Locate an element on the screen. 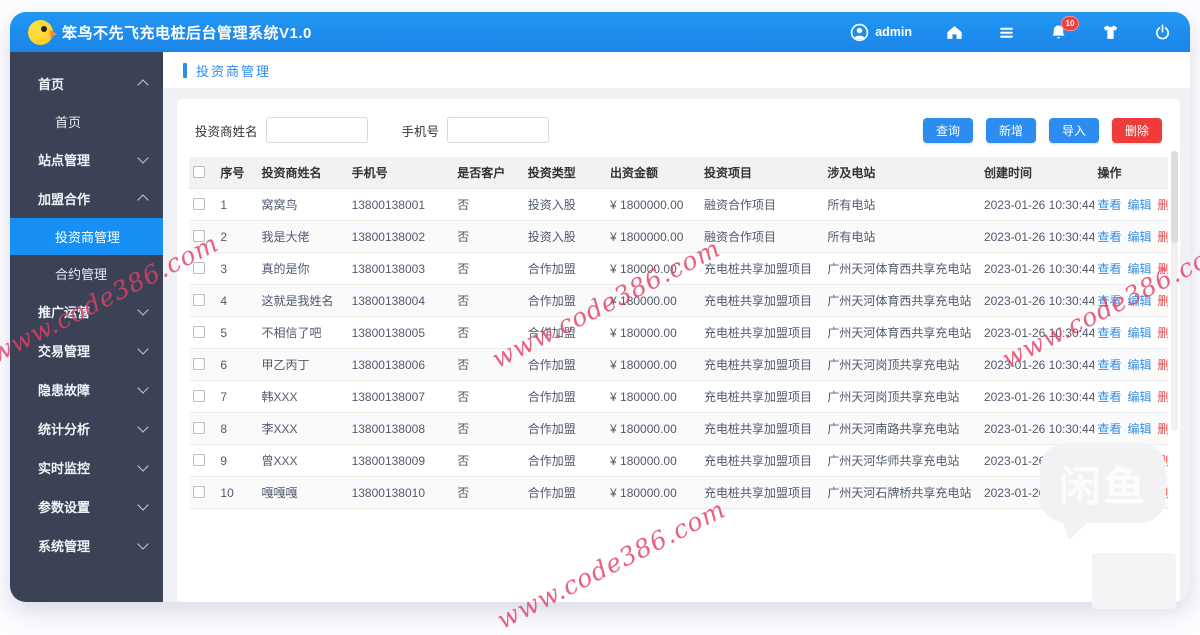  add-button: 新增 is located at coordinates (1010, 130).